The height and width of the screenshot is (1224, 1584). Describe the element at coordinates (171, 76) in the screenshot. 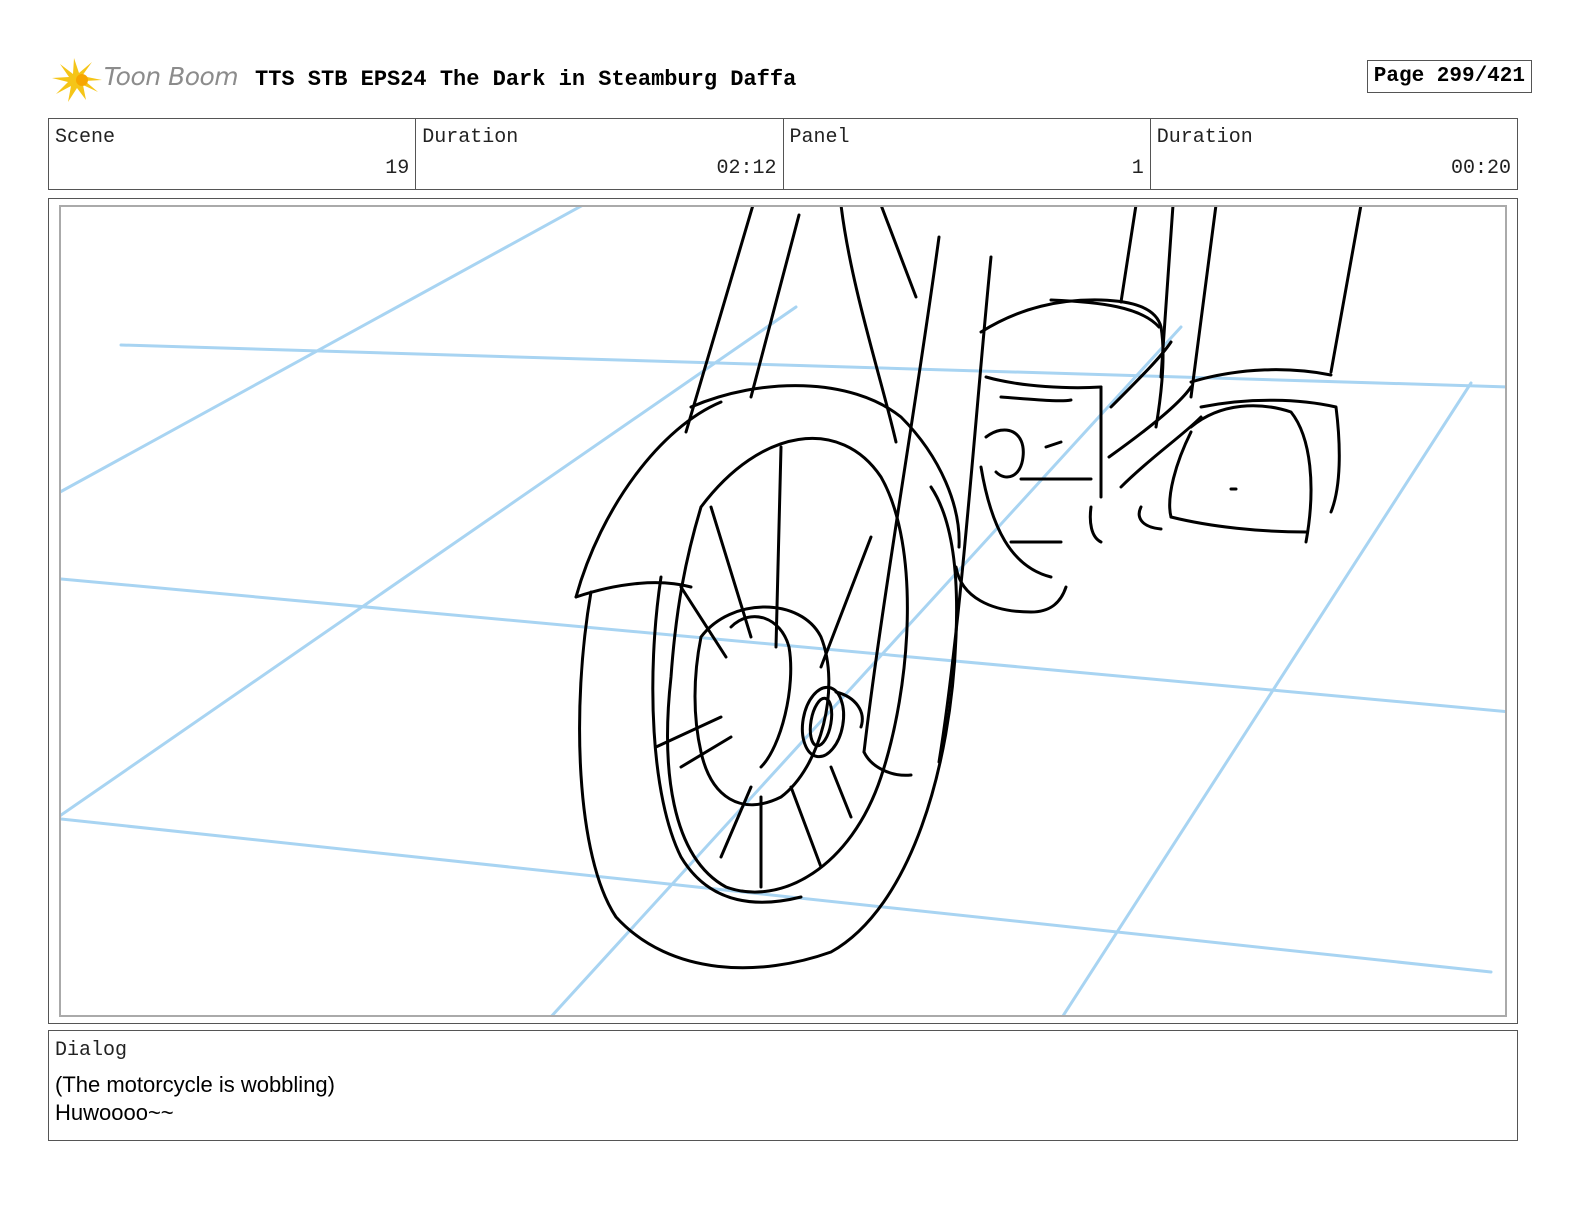

I see `logo-text: Toon Boom` at that location.